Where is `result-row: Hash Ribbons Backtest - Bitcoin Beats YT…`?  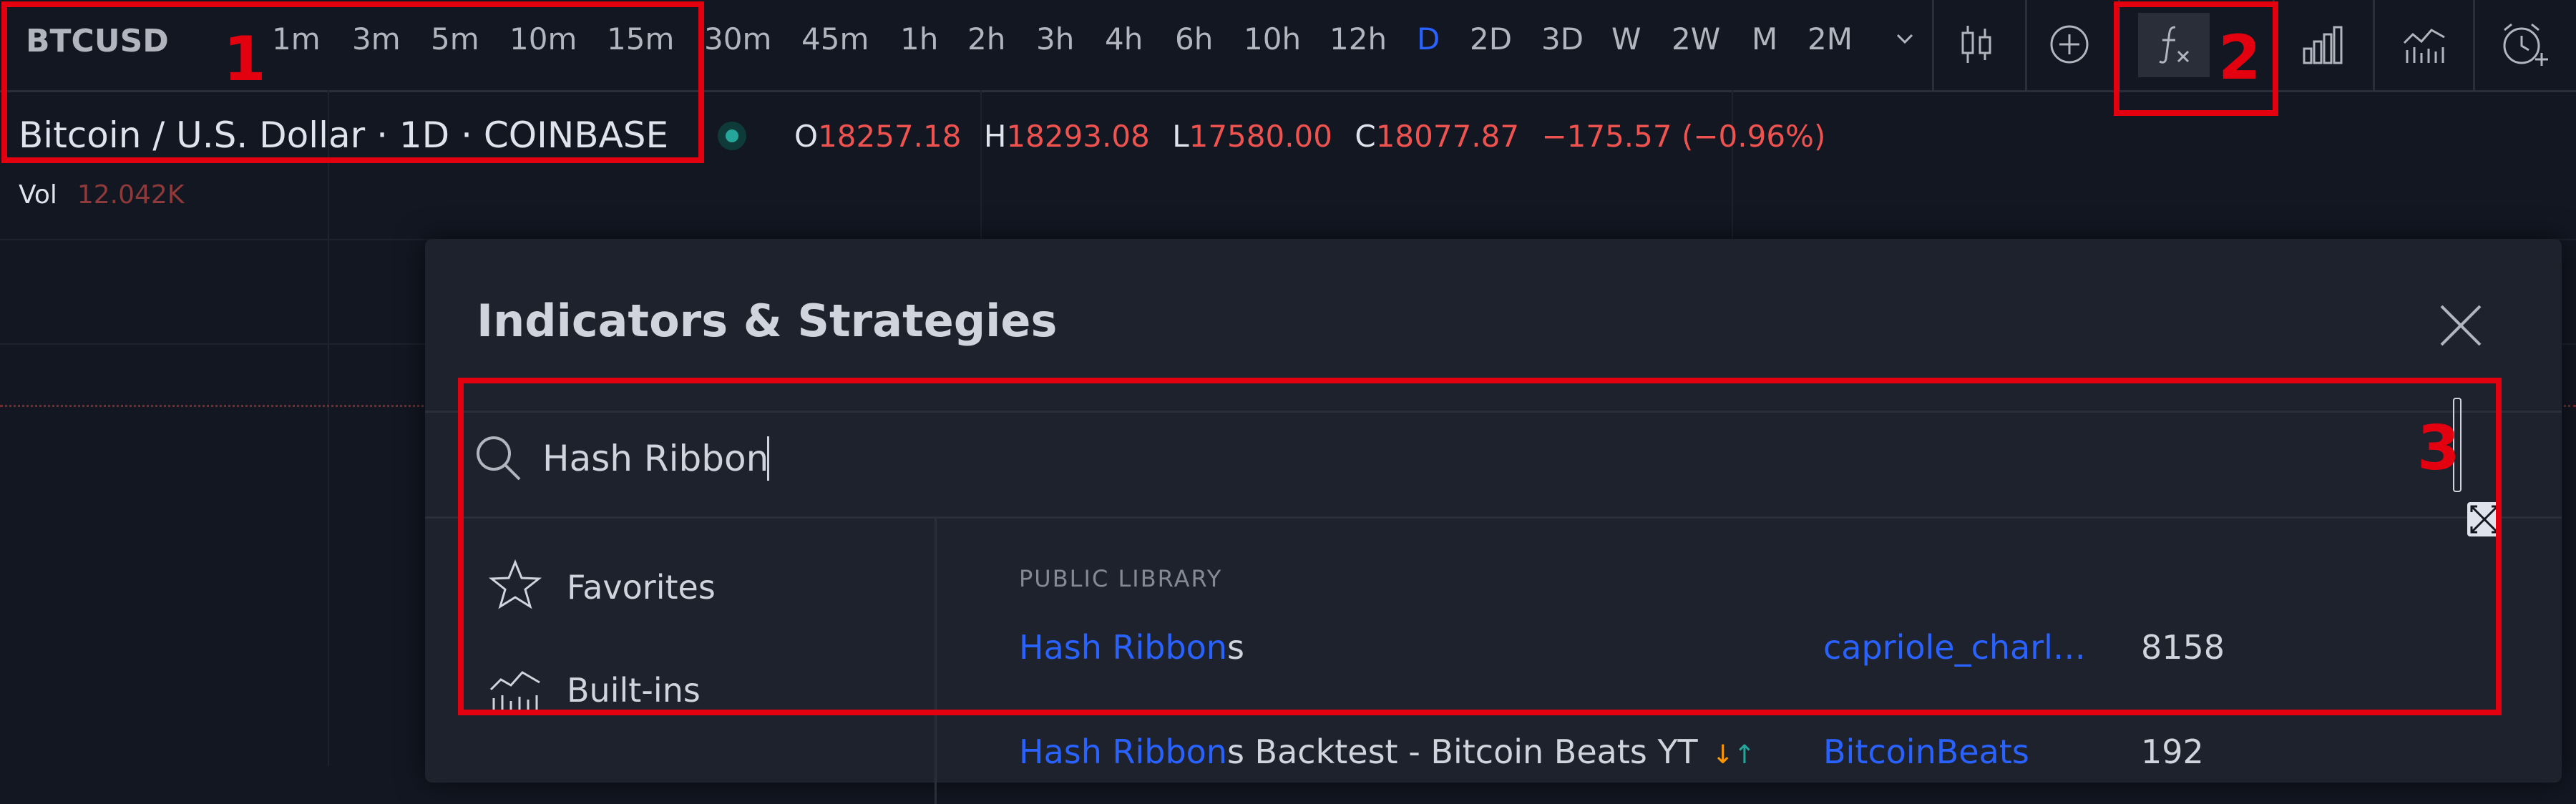
result-row: Hash Ribbons Backtest - Bitcoin Beats YT… is located at coordinates (1747, 755).